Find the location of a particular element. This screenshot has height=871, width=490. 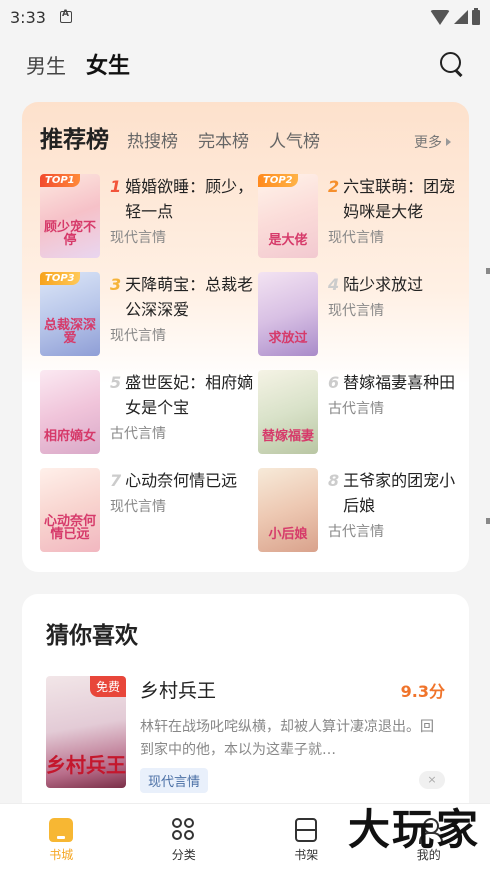

rank-number: 7 is located at coordinates (116, 480).